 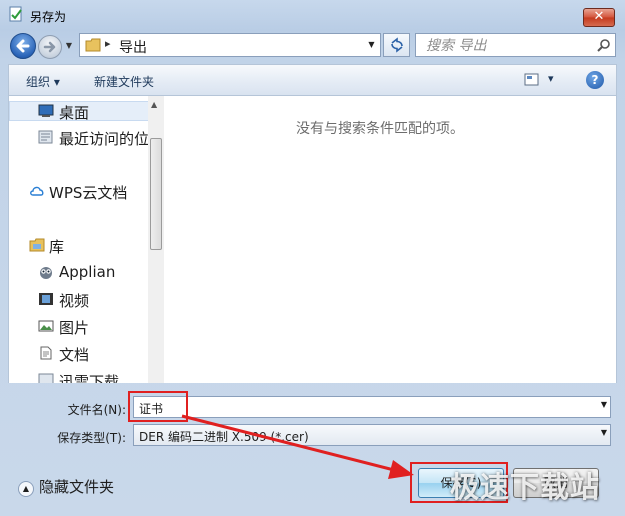 What do you see at coordinates (43, 81) in the screenshot?
I see `organize-menu: 组织 ▾` at bounding box center [43, 81].